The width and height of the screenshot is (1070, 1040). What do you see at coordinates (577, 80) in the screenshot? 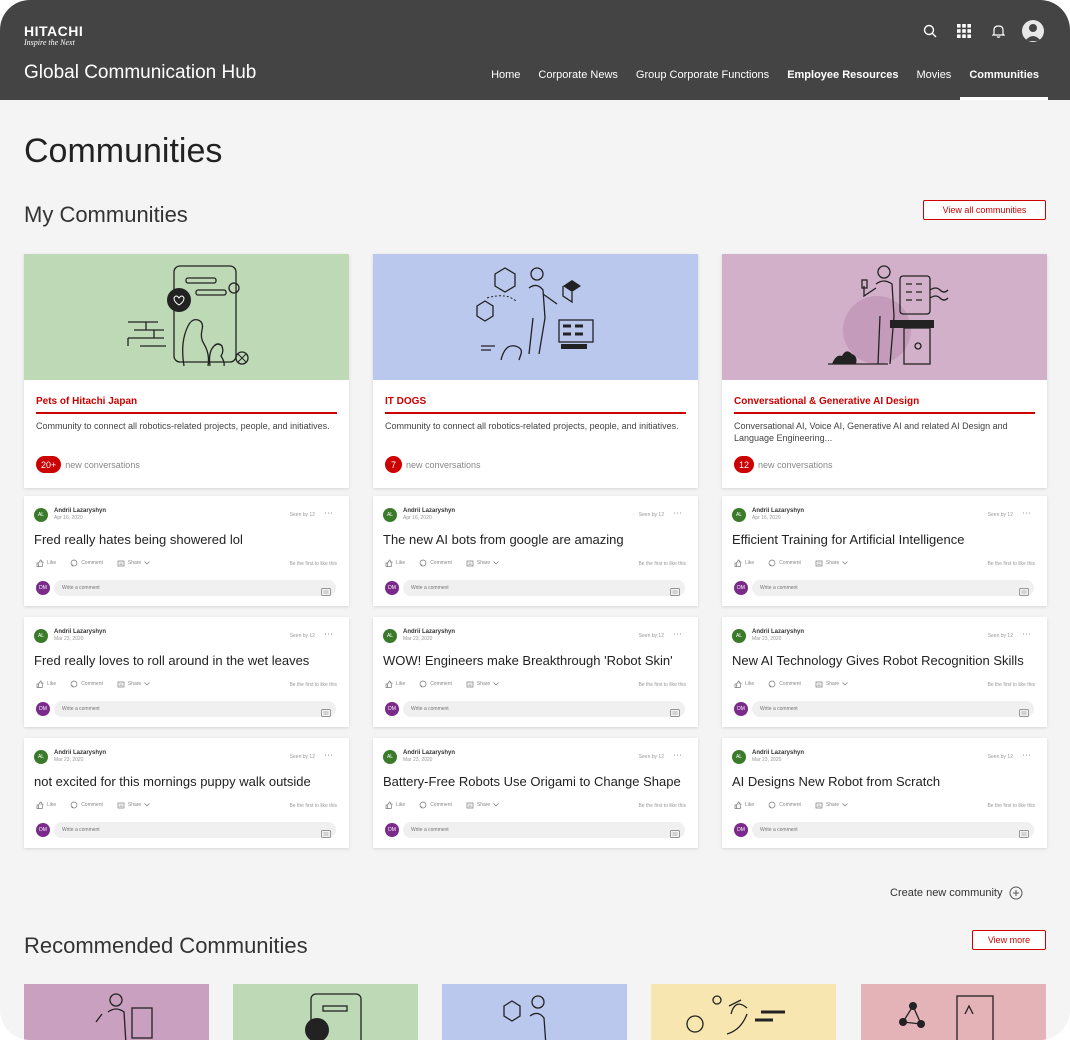
I see `nav-corporate-news: Corporate News` at bounding box center [577, 80].